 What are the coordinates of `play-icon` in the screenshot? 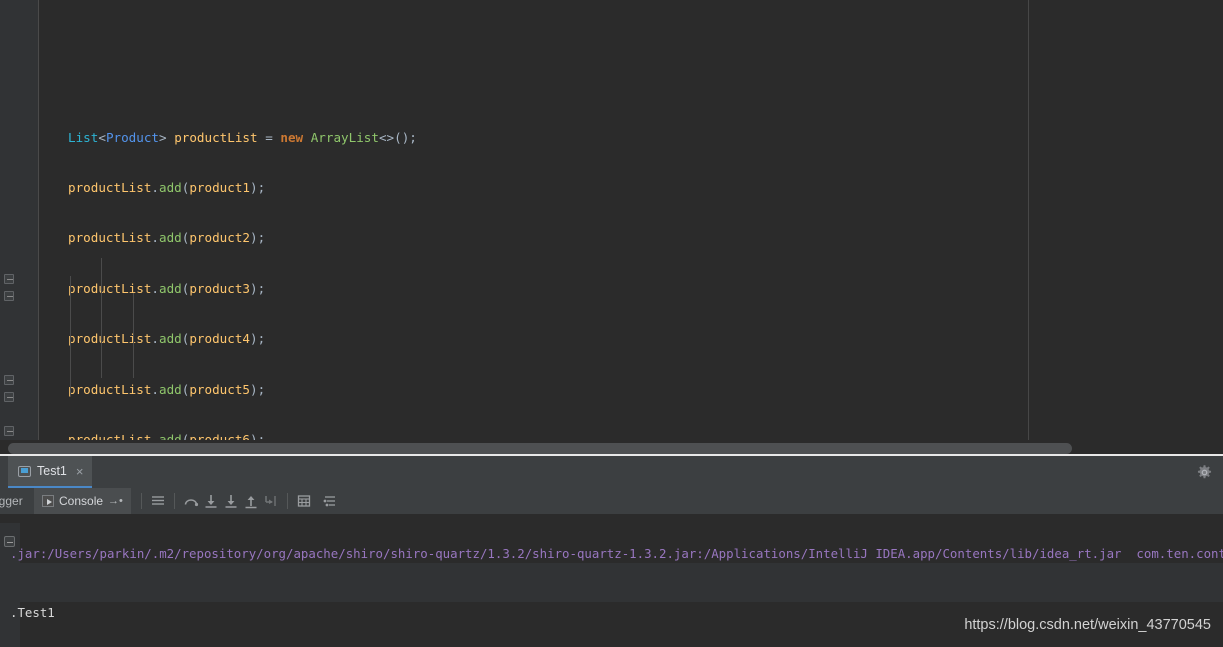 It's located at (48, 501).